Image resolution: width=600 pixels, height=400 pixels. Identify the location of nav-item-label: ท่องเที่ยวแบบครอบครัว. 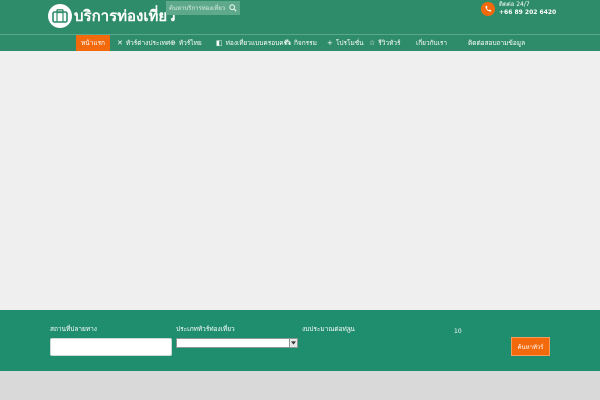
(258, 43).